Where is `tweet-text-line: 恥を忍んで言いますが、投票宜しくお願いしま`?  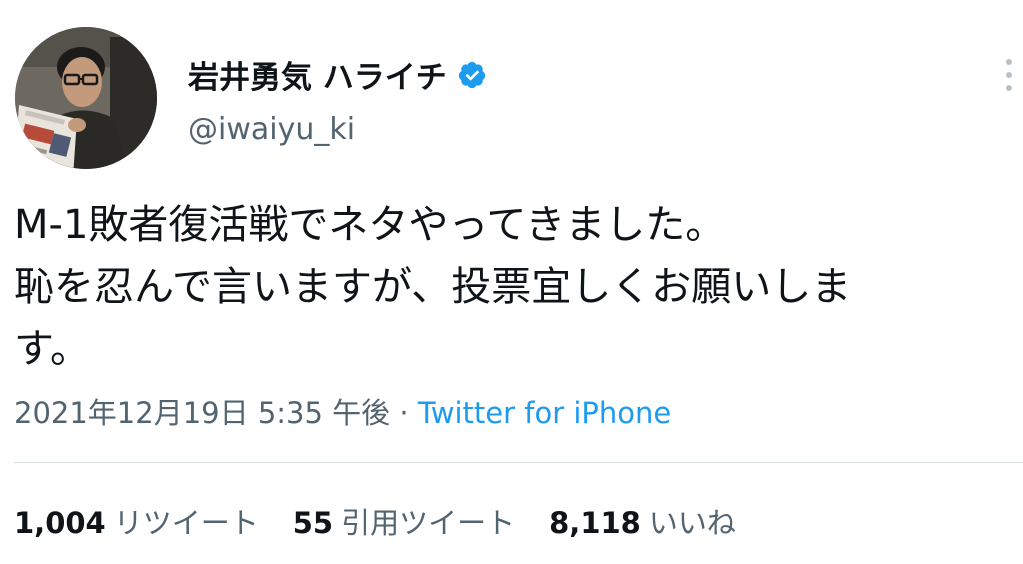 tweet-text-line: 恥を忍んで言いますが、投票宜しくお願いしま is located at coordinates (433, 287).